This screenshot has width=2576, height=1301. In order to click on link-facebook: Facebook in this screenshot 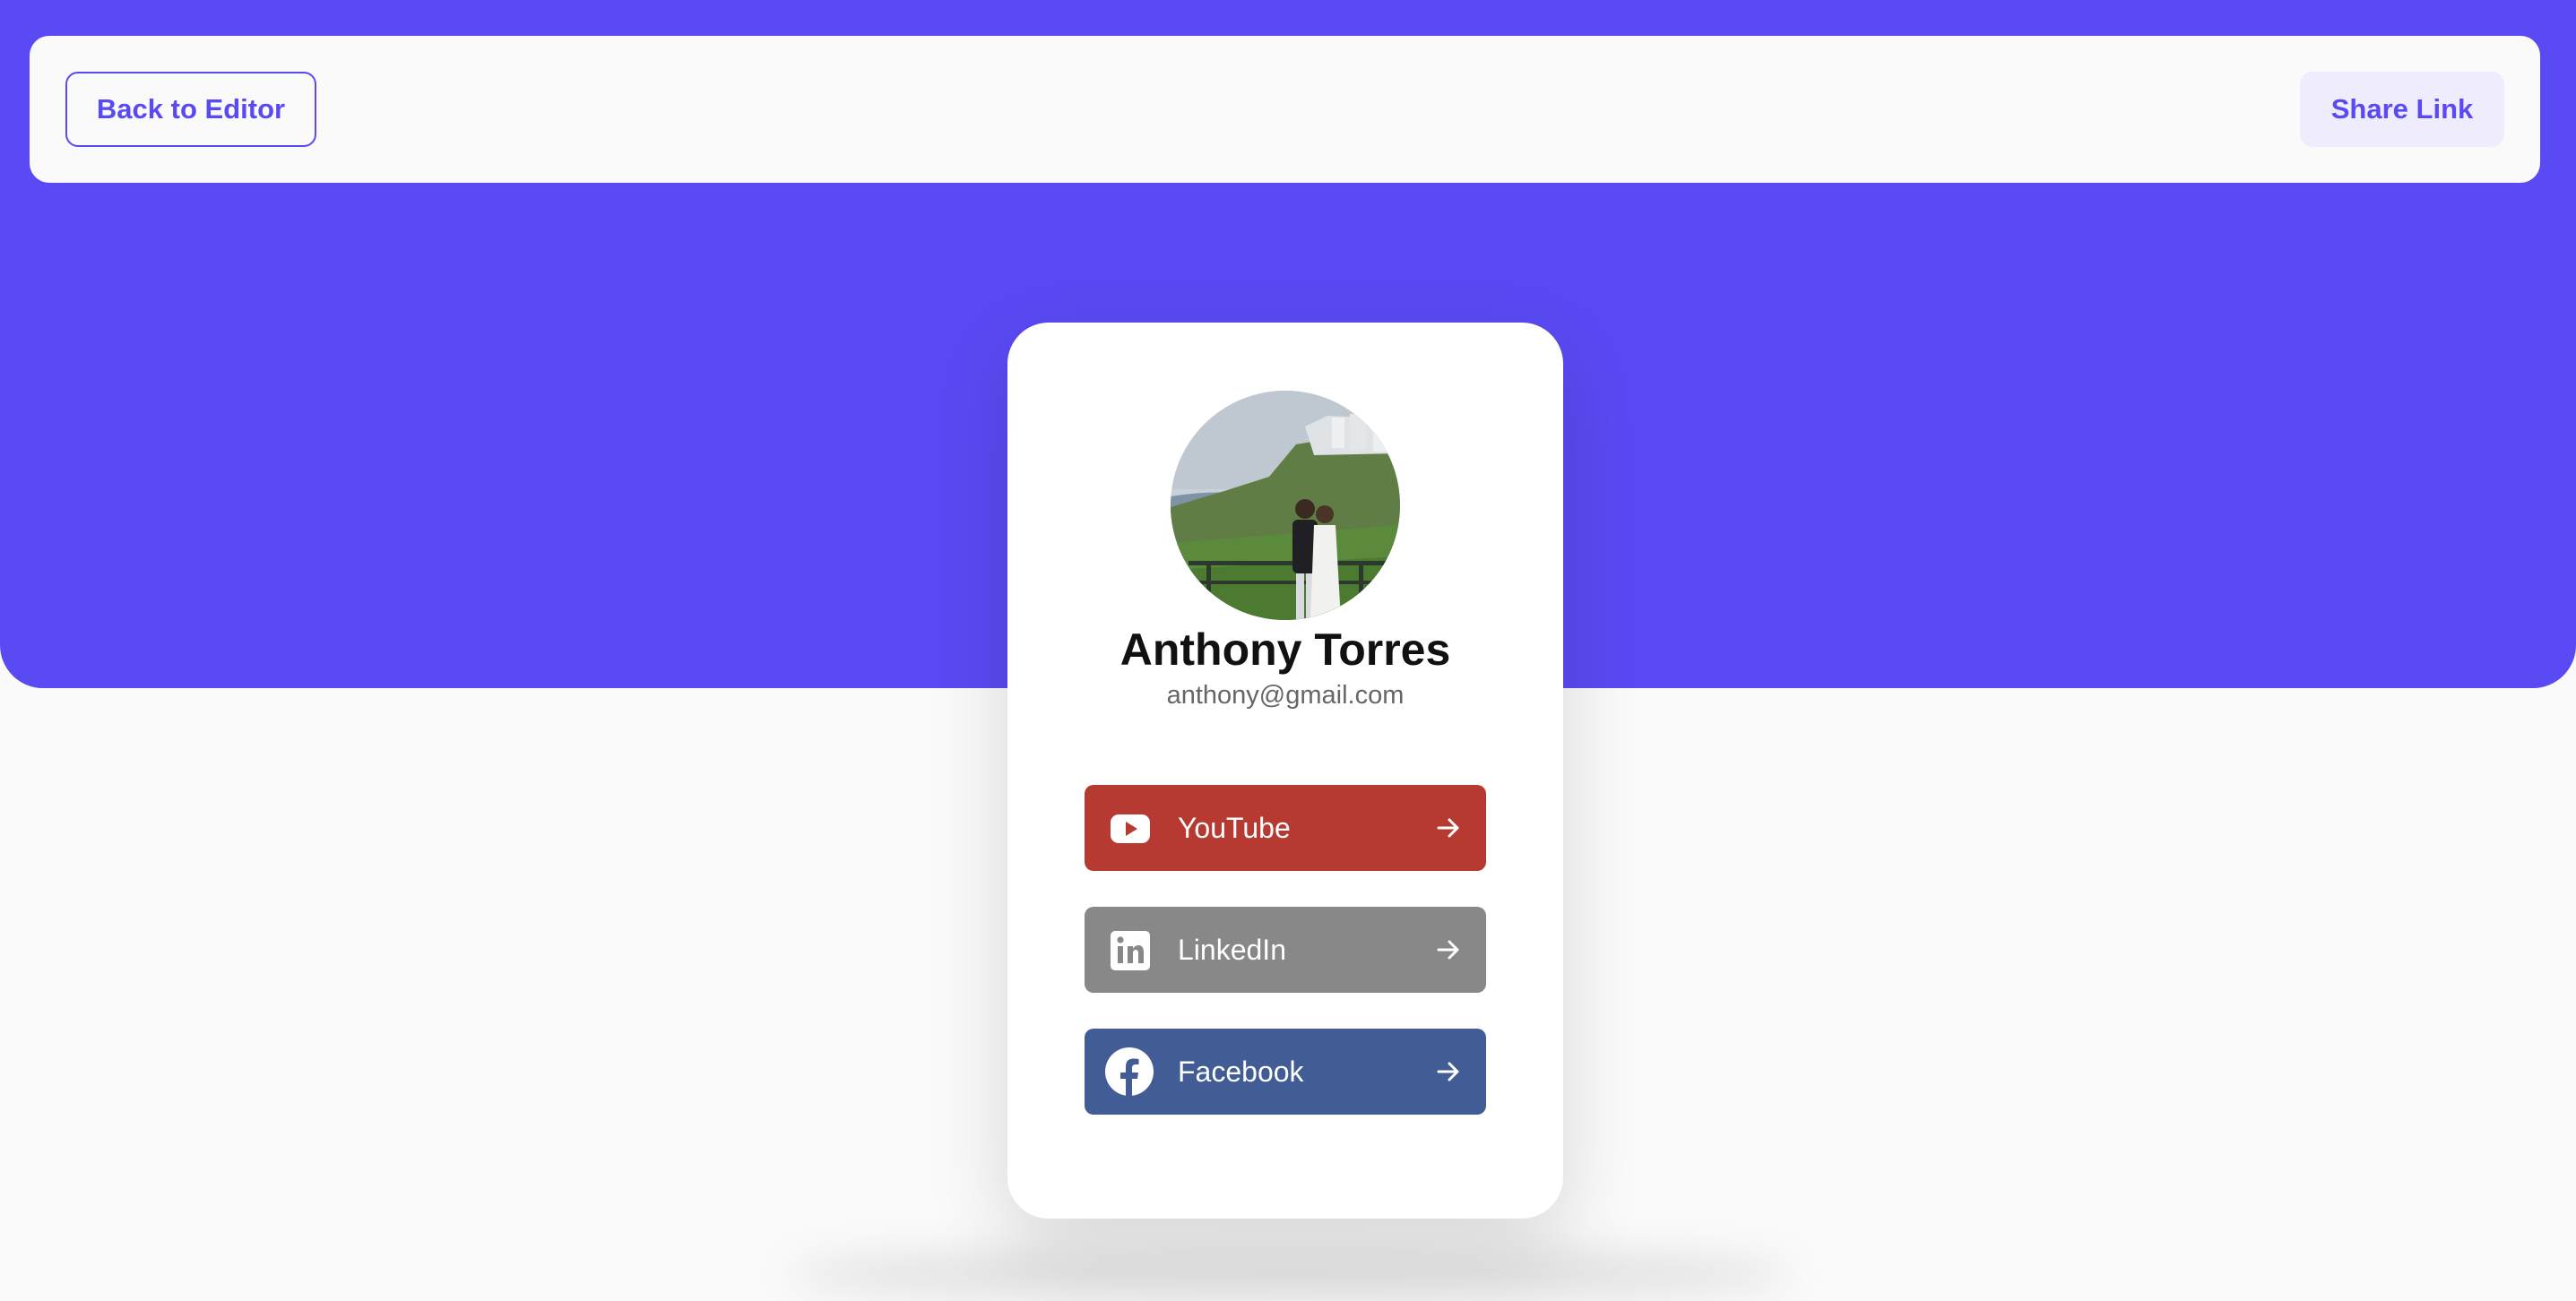, I will do `click(1285, 1072)`.